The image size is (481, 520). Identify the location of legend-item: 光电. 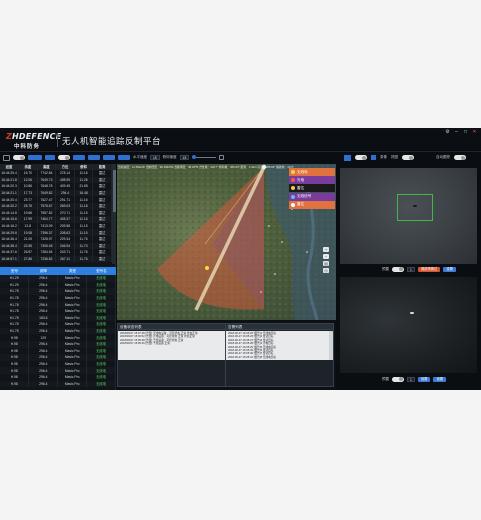
(312, 180).